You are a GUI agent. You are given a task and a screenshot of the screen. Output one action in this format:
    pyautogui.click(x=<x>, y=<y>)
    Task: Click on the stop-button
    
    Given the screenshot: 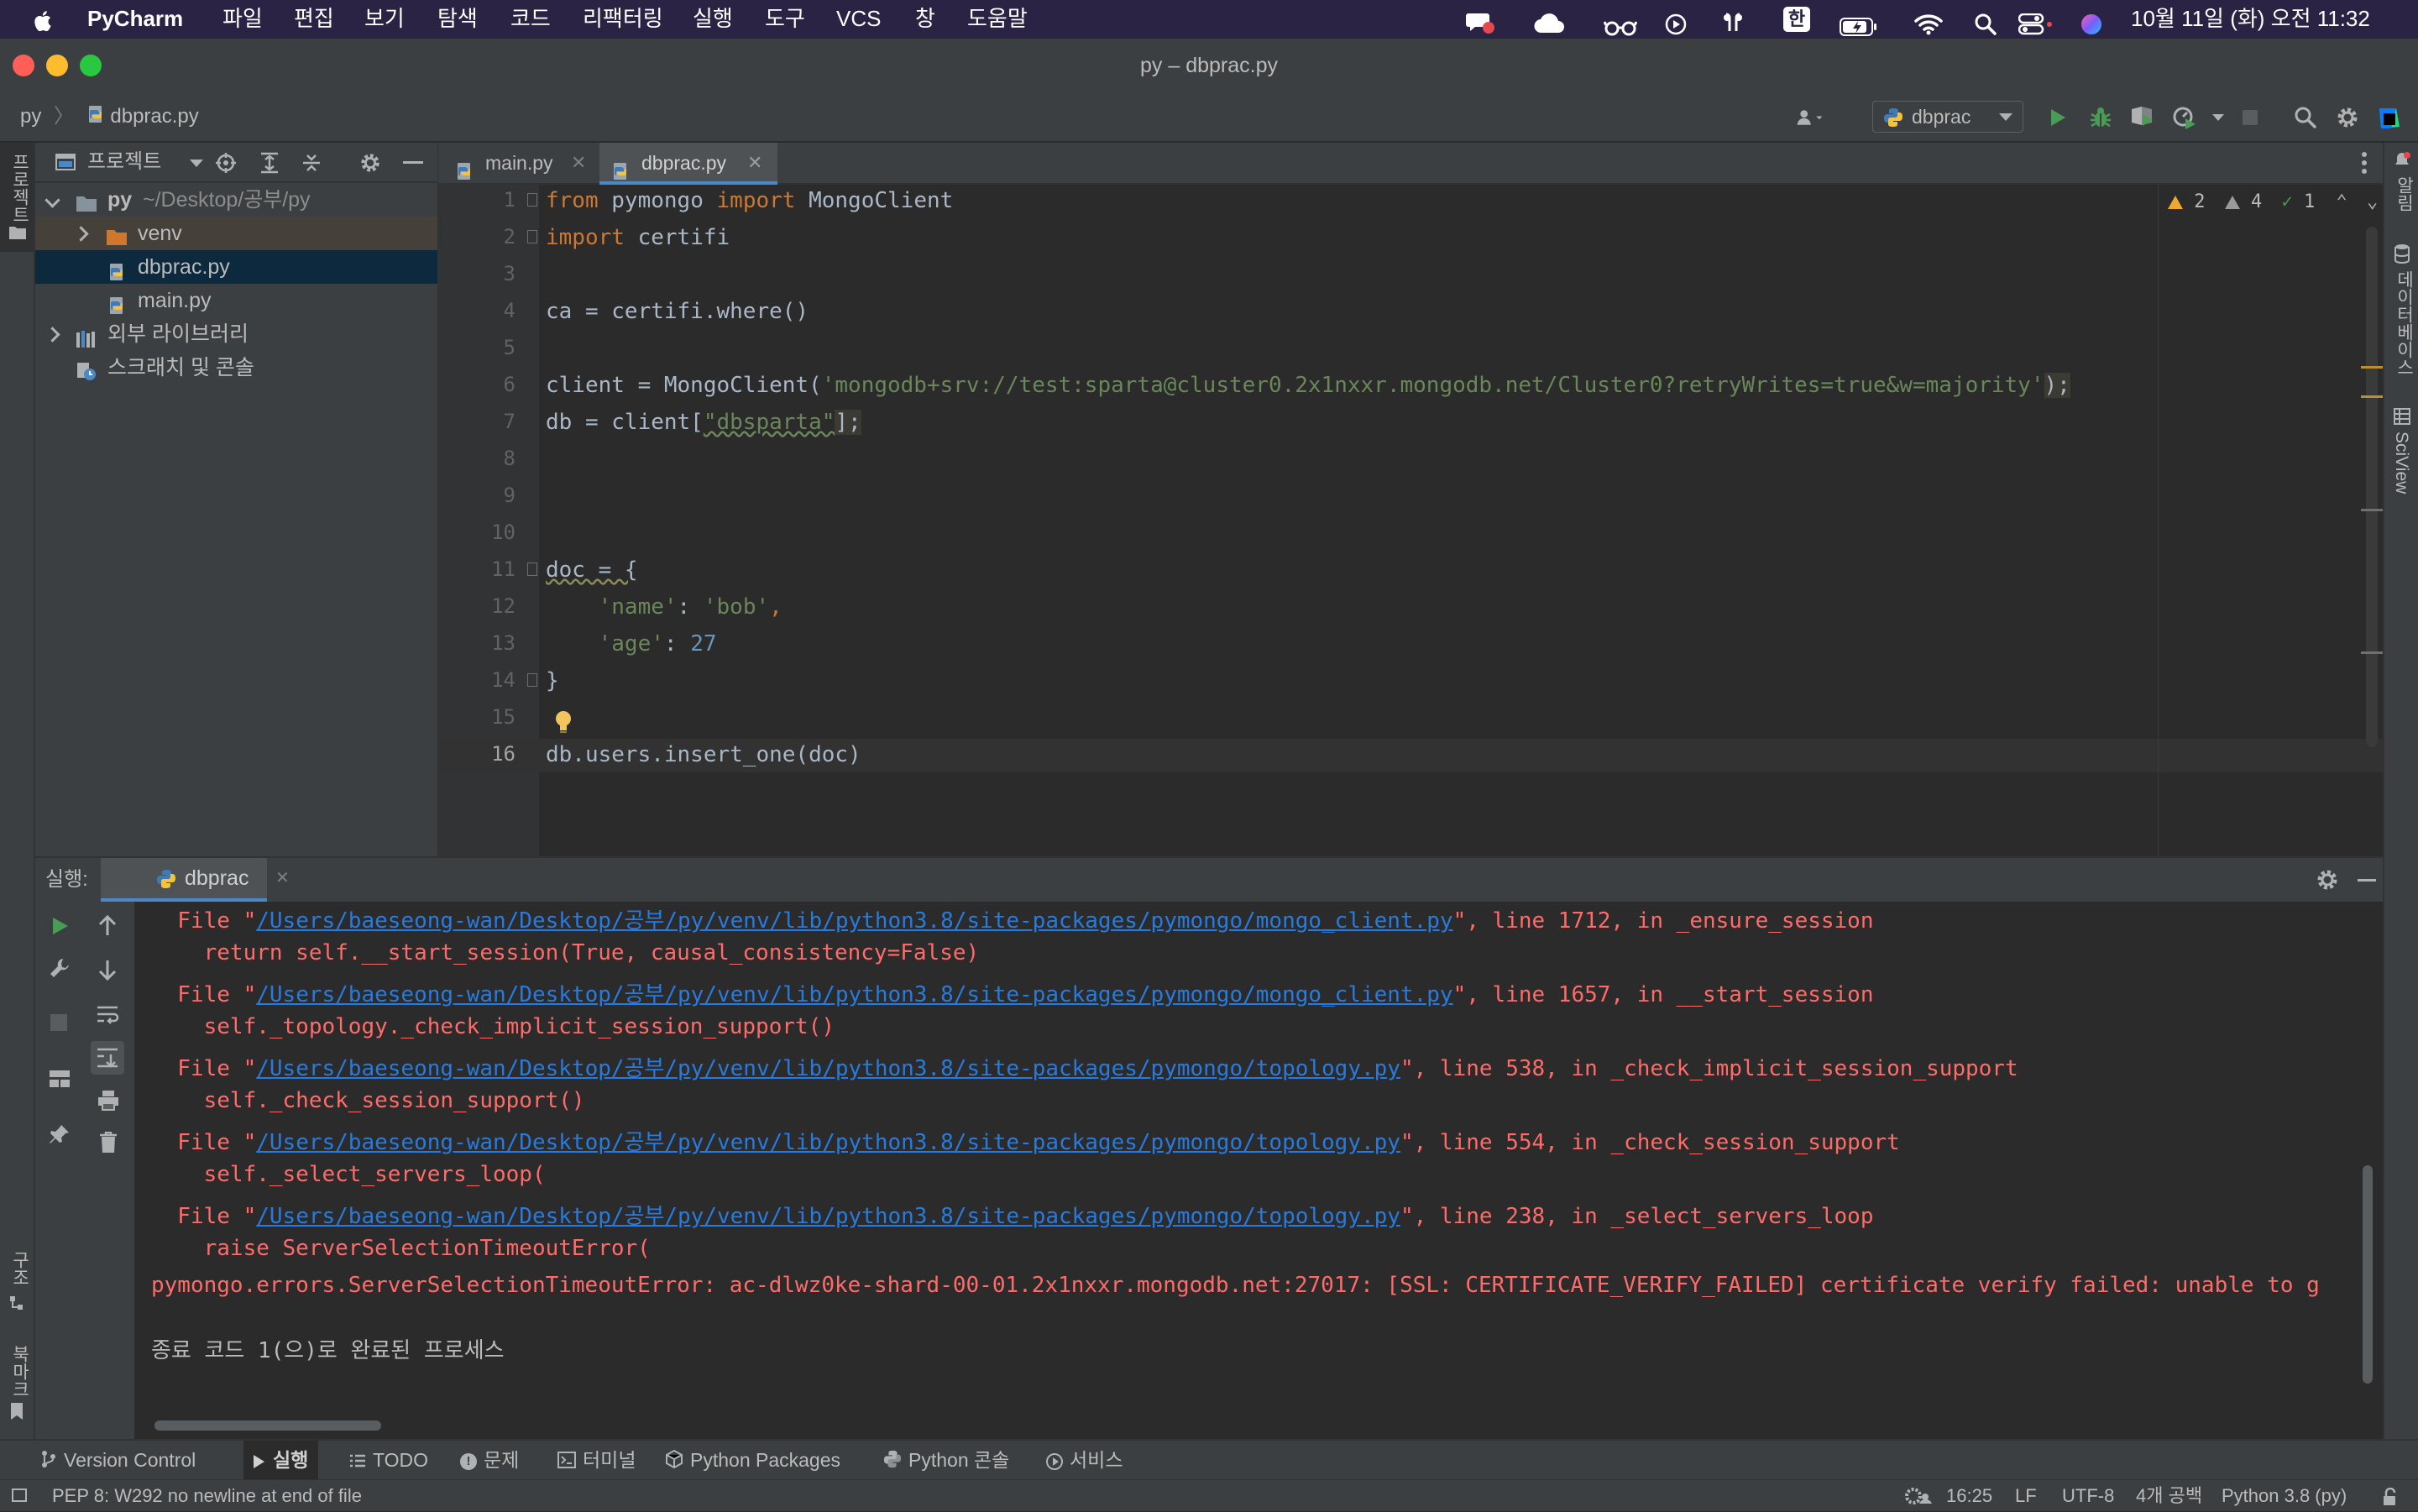 What is the action you would take?
    pyautogui.click(x=2250, y=117)
    